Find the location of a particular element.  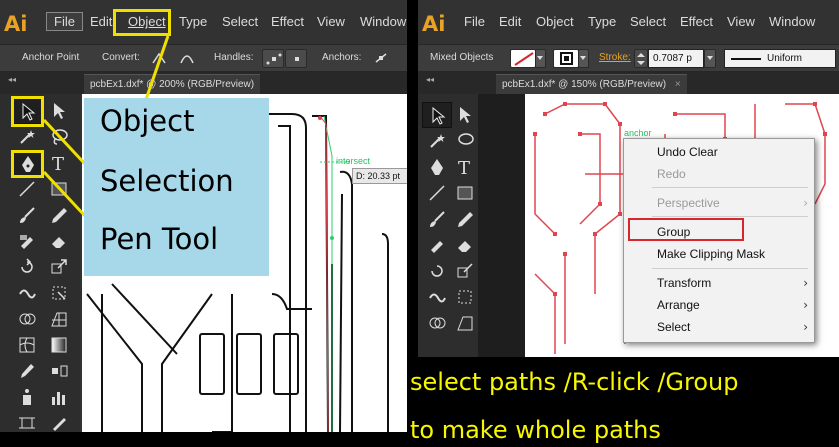

annotation-panel: Object Selection Pen Tool is located at coordinates (176, 187).